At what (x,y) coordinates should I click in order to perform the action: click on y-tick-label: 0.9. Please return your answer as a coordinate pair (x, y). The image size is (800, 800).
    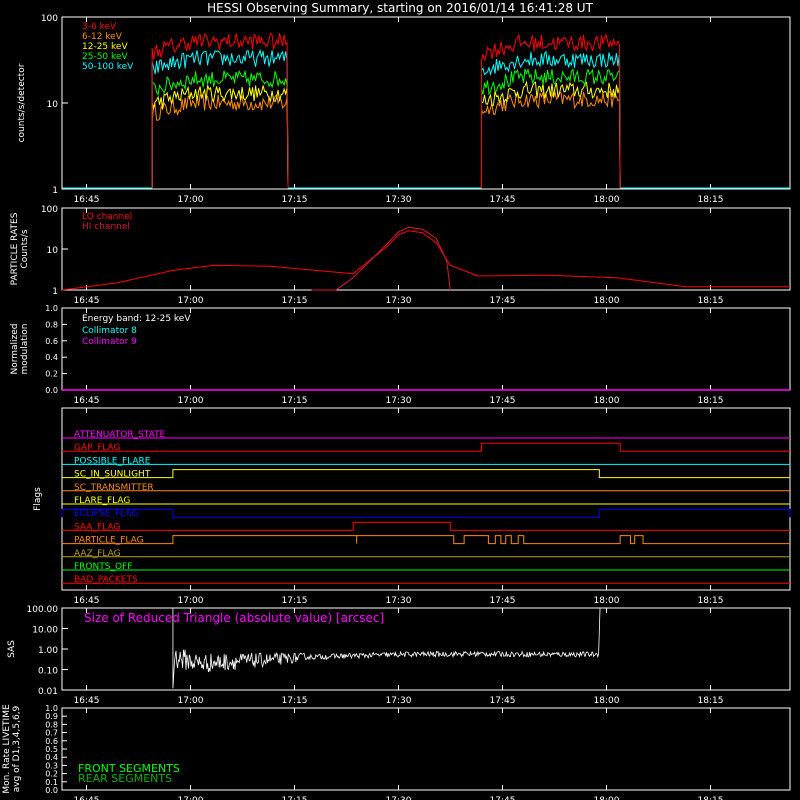
    Looking at the image, I should click on (51, 716).